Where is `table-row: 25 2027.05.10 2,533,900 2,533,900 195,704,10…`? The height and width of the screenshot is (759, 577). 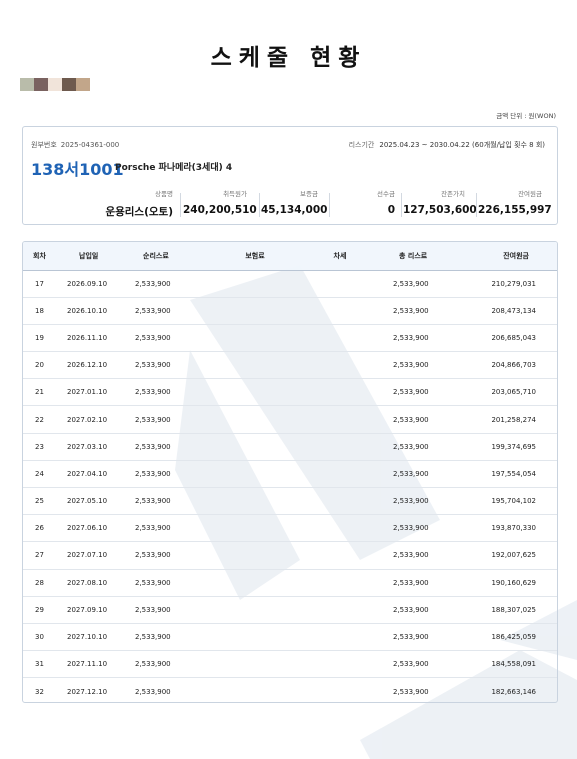 table-row: 25 2027.05.10 2,533,900 2,533,900 195,704,10… is located at coordinates (290, 501).